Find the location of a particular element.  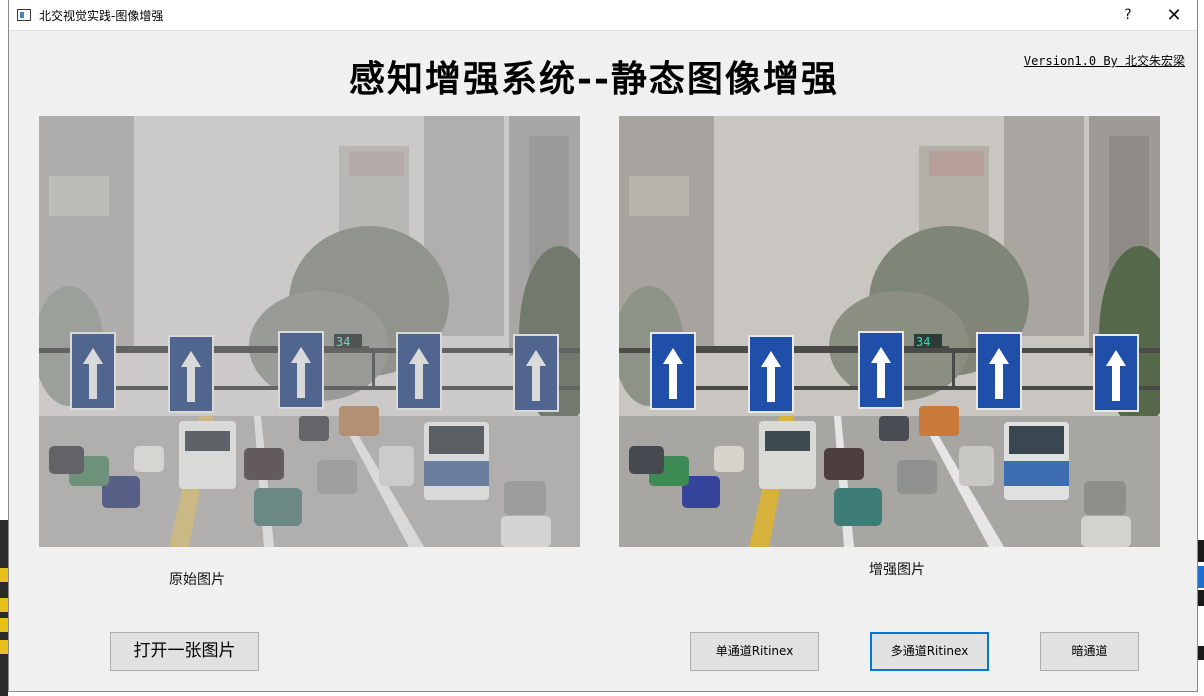

background-window-left is located at coordinates (4, 608).